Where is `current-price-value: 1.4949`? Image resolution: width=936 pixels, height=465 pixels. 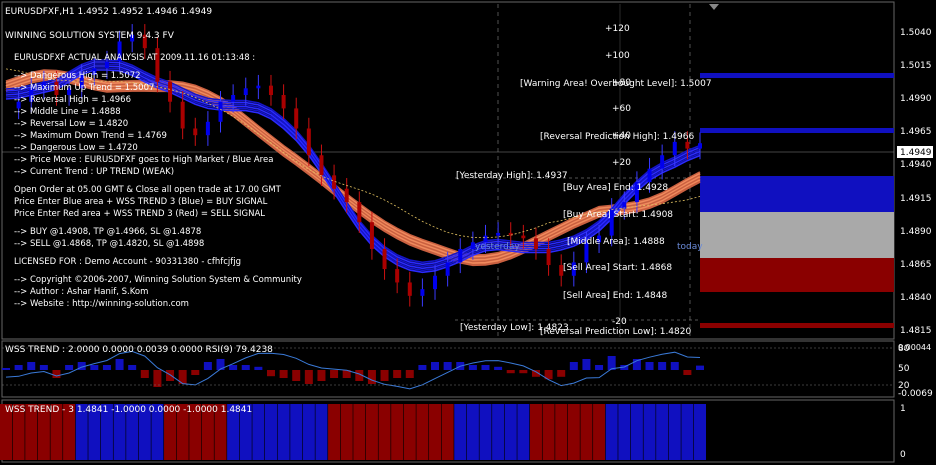 current-price-value: 1.4949 is located at coordinates (916, 153).